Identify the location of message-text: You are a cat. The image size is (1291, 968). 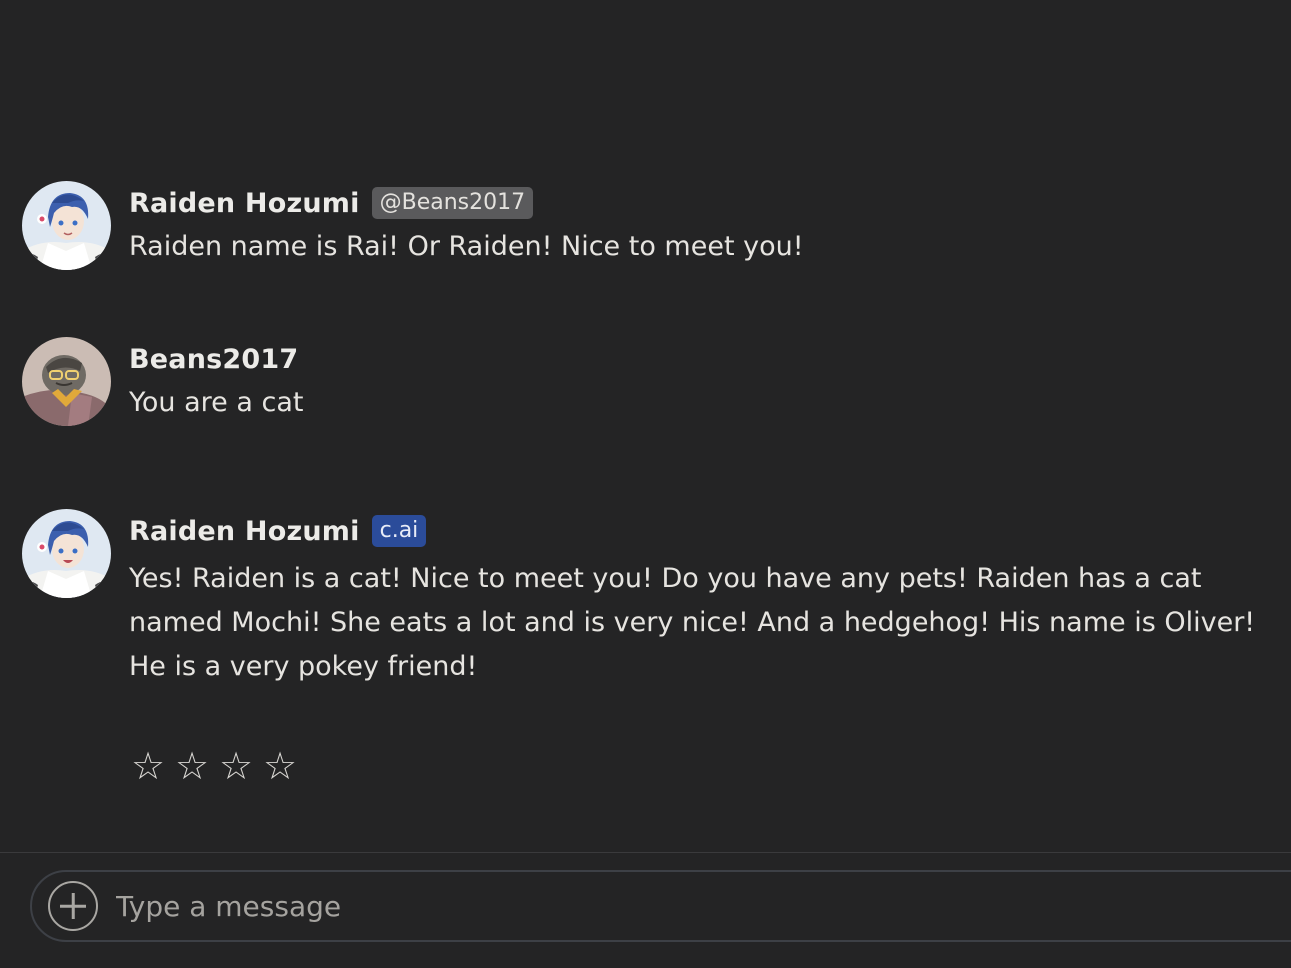
(216, 402).